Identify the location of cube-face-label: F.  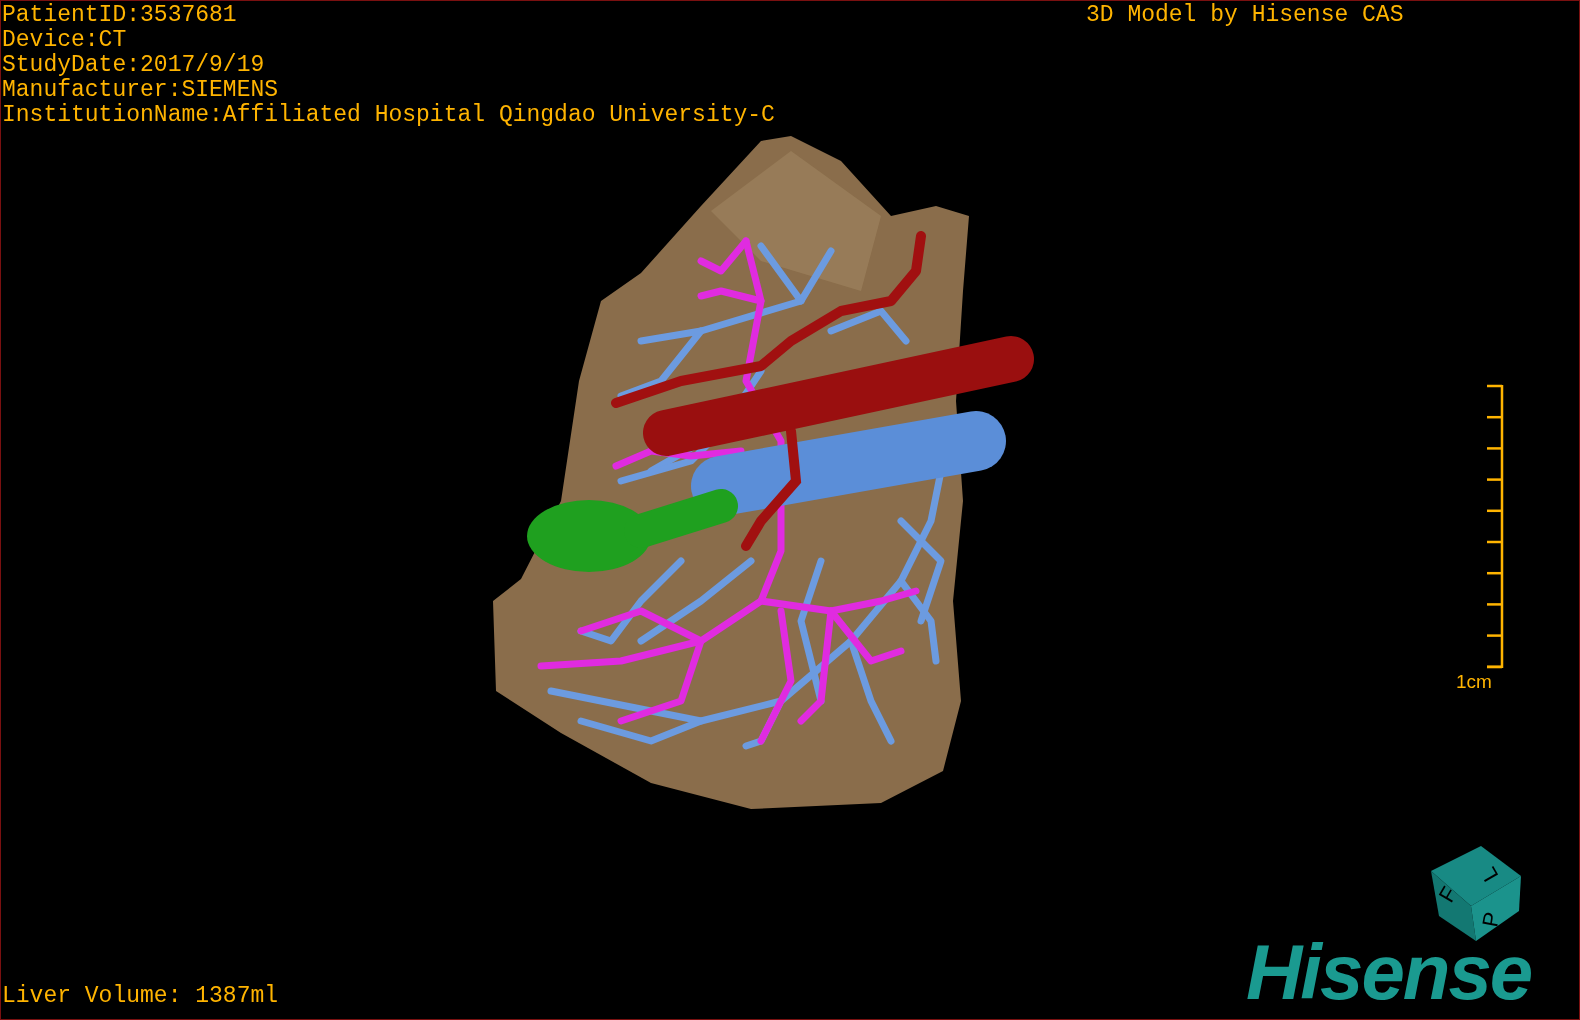
(1448, 894).